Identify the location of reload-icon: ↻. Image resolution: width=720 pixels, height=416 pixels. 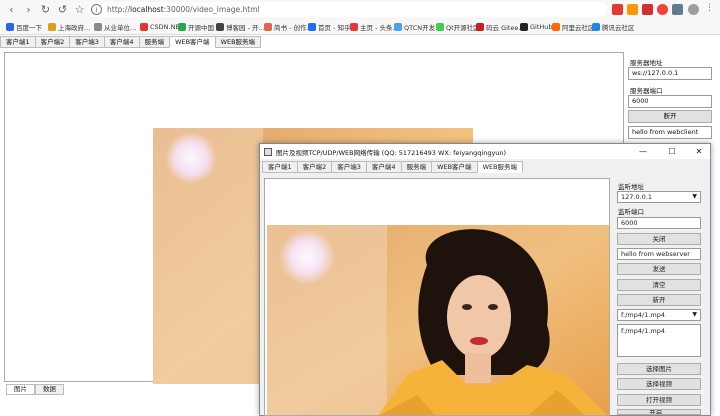
(45, 9).